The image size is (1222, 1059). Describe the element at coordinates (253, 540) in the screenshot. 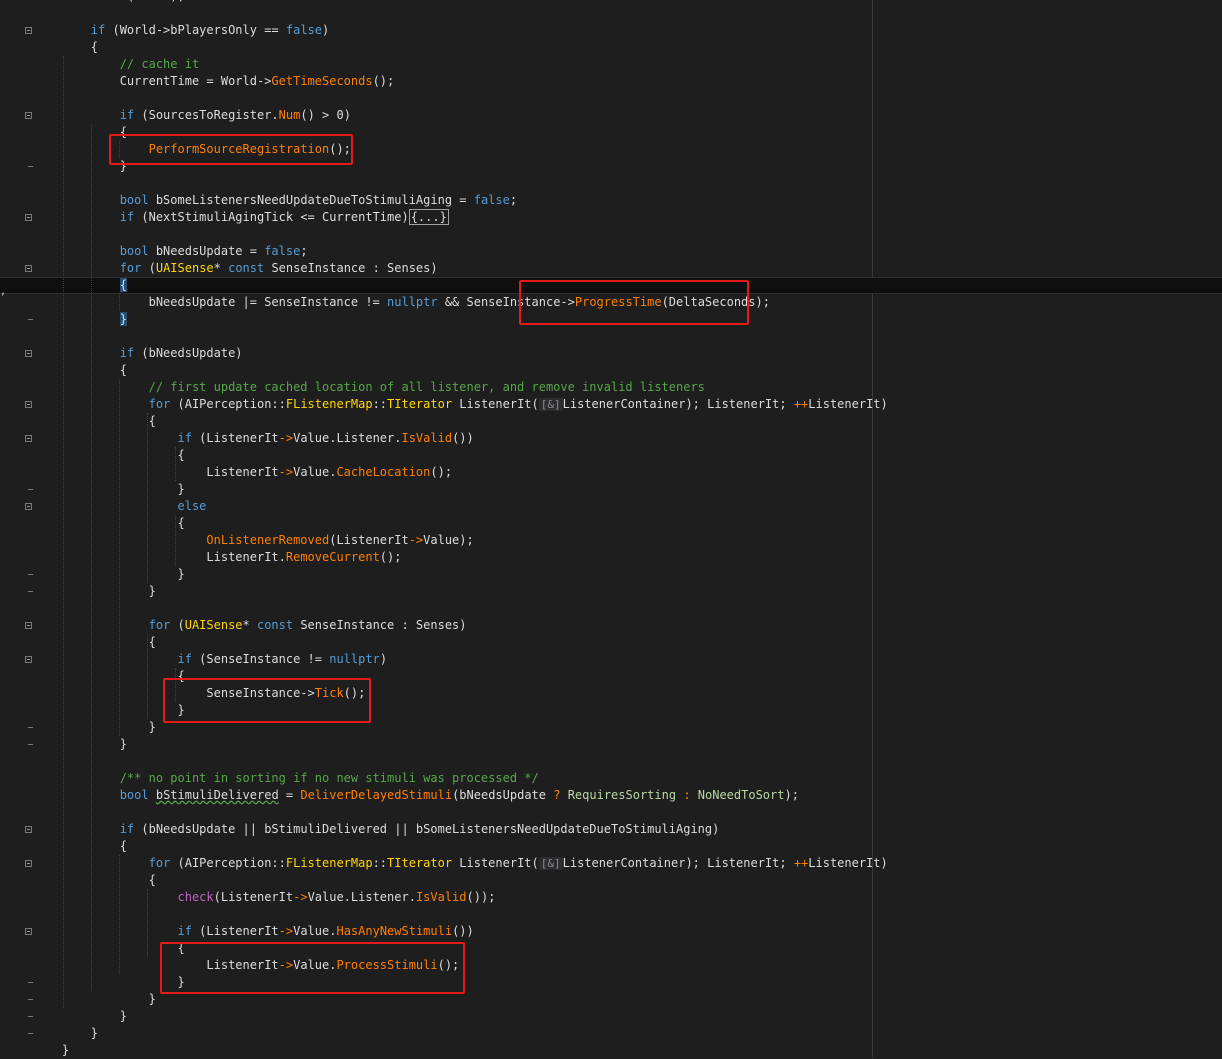

I see `code-line: OnListenerRemoved(ListenerIt->Value);` at that location.